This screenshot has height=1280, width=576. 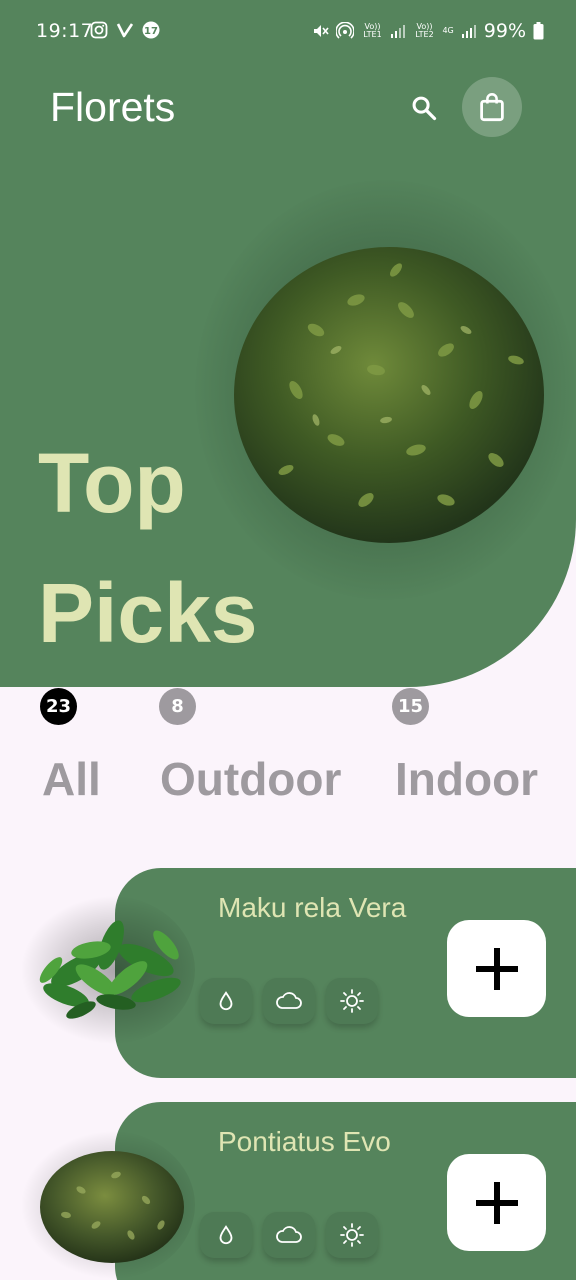 I want to click on hero-heading: Top Picks, so click(x=148, y=548).